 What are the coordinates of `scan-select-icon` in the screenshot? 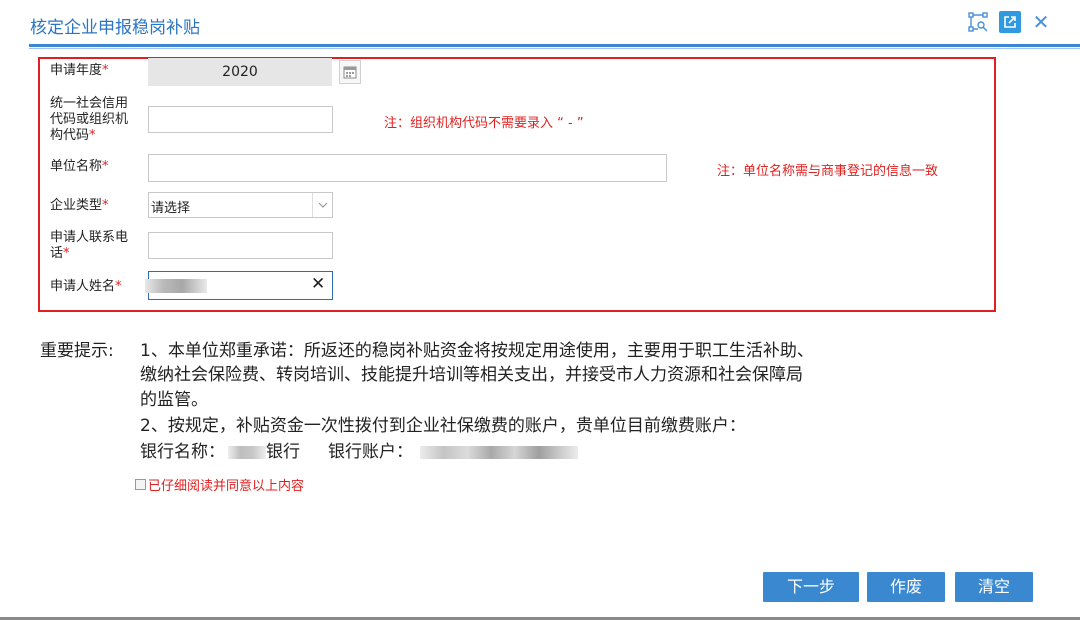 It's located at (978, 22).